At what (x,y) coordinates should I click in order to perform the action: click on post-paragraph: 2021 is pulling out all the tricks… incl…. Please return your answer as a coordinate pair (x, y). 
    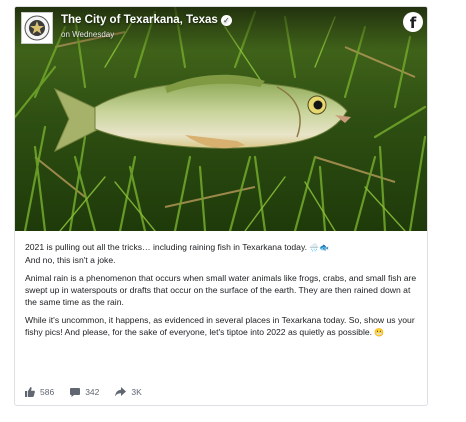
    Looking at the image, I should click on (223, 253).